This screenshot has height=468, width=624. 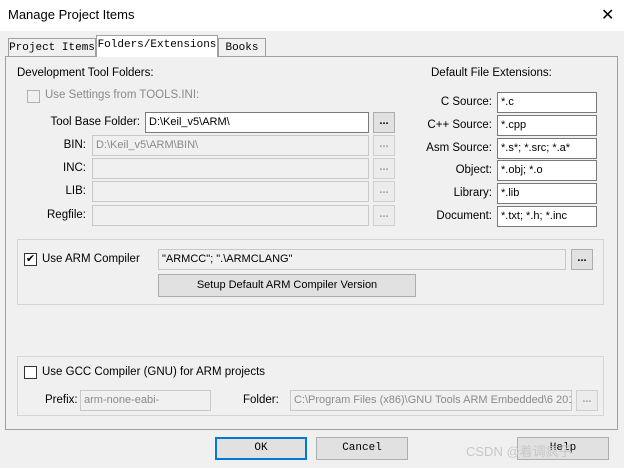 What do you see at coordinates (466, 102) in the screenshot?
I see `c-source-label: C Source:` at bounding box center [466, 102].